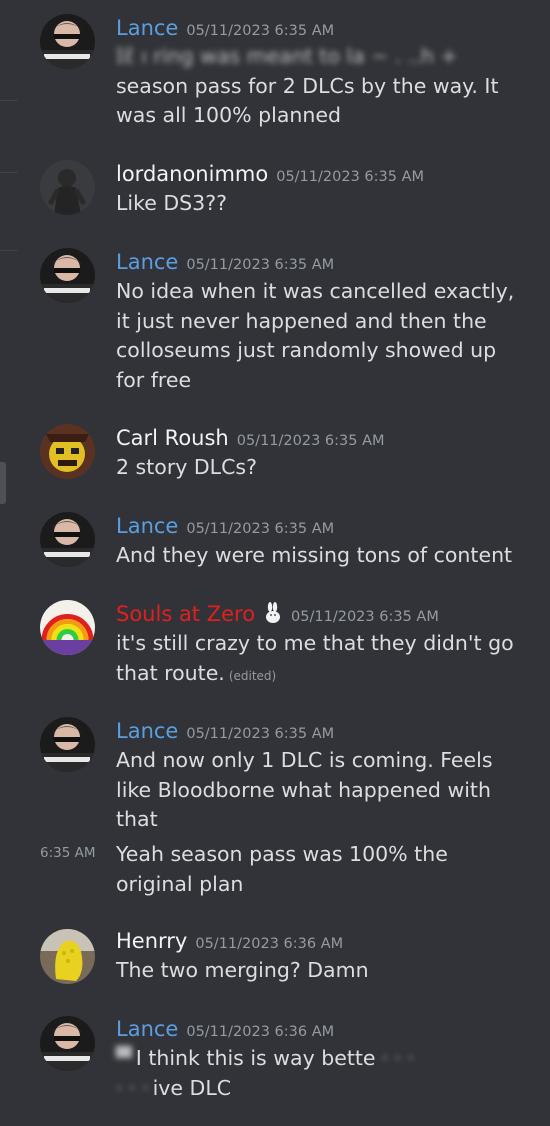 The width and height of the screenshot is (550, 1126). Describe the element at coordinates (180, 883) in the screenshot. I see `message-line: original plan` at that location.